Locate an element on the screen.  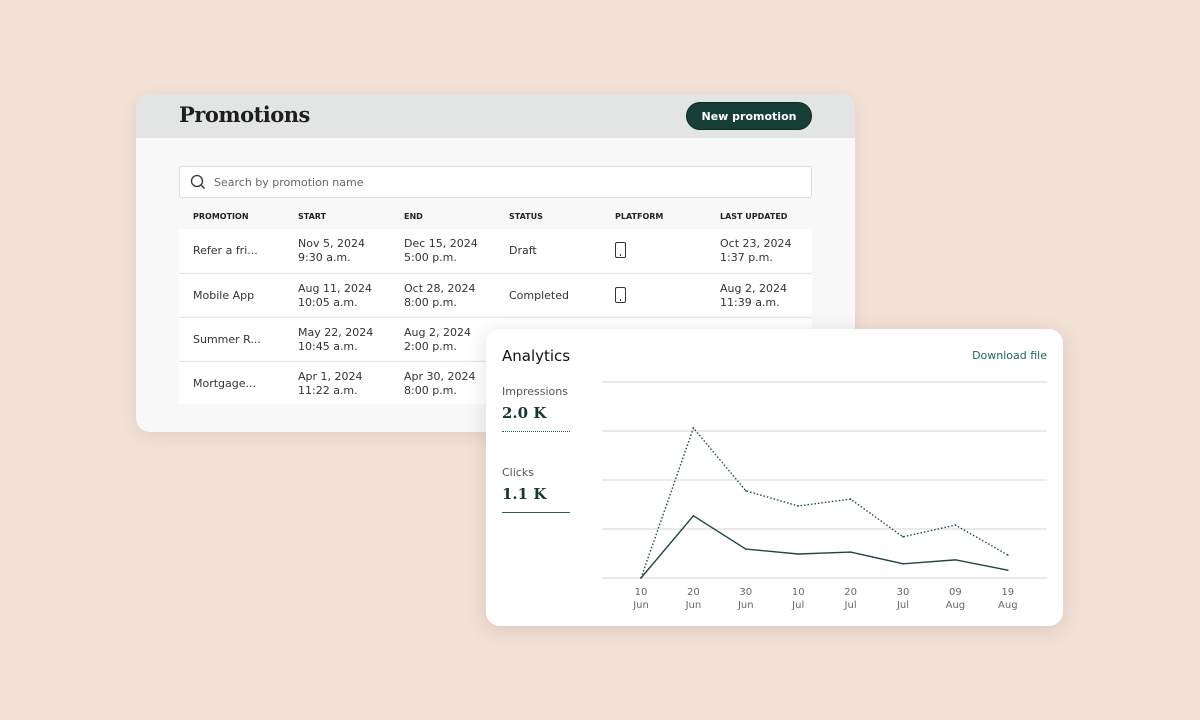
line-chart: 10 Jun 20 Jun 30 Jun 10 Jul 20 Jul 30 Jul 09 Aug 19 Aug is located at coordinates (824, 496).